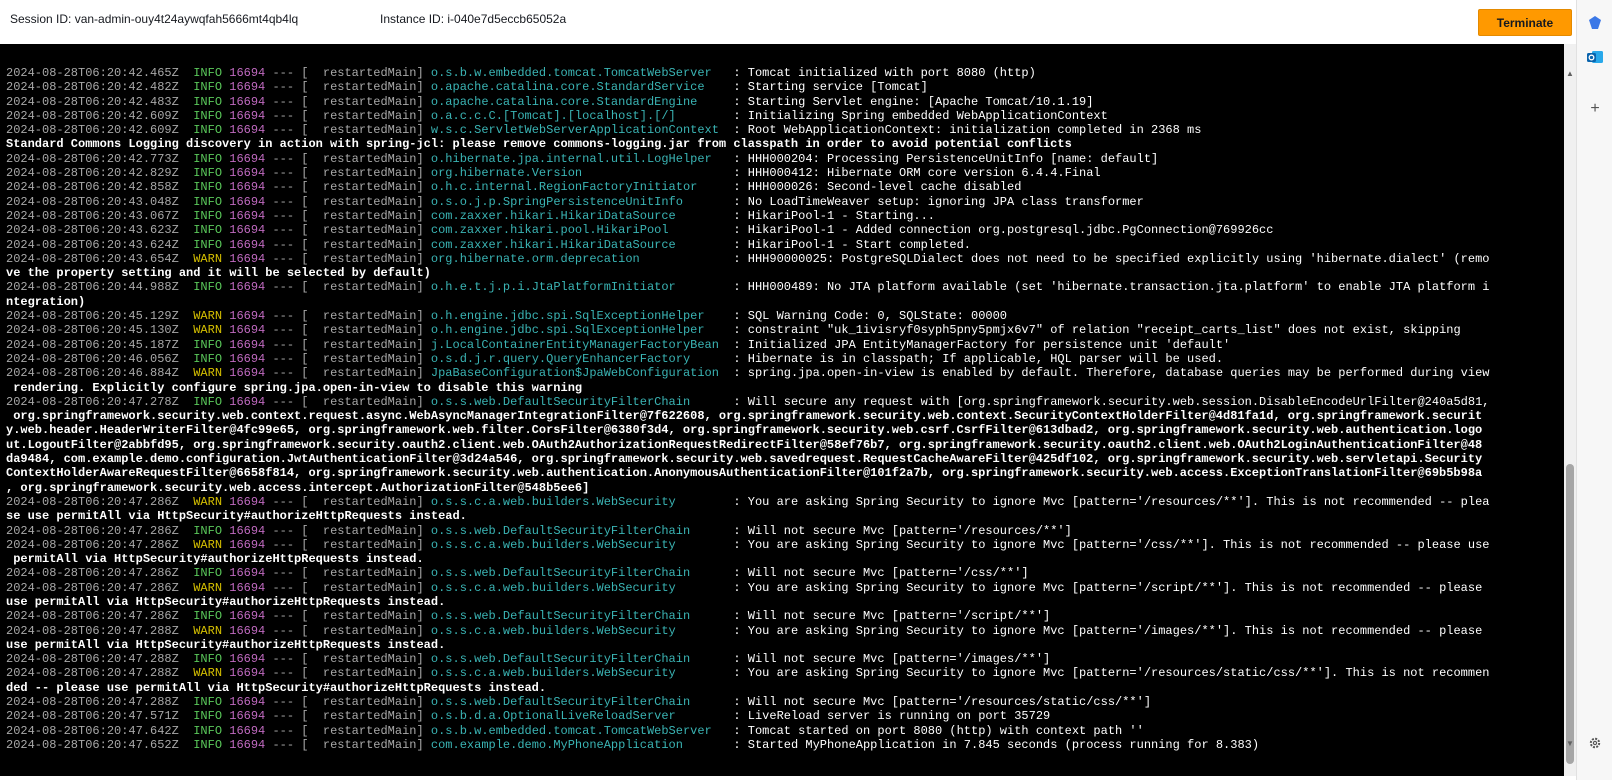 The image size is (1612, 780). What do you see at coordinates (92, 673) in the screenshot?
I see `log-timestamp: 2024-08-28T06:20:47.288Z` at bounding box center [92, 673].